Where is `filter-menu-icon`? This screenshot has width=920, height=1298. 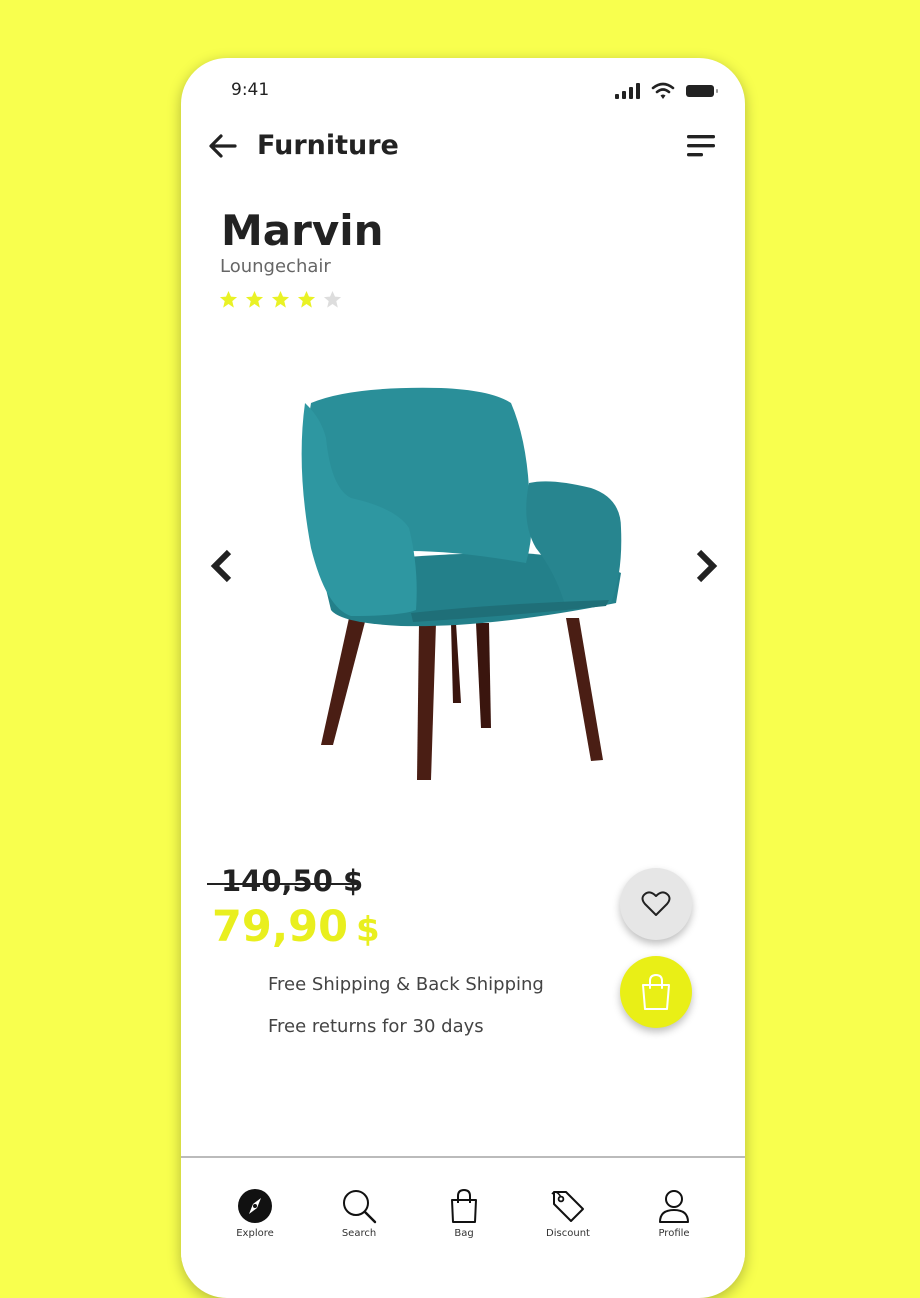
filter-menu-icon is located at coordinates (701, 146).